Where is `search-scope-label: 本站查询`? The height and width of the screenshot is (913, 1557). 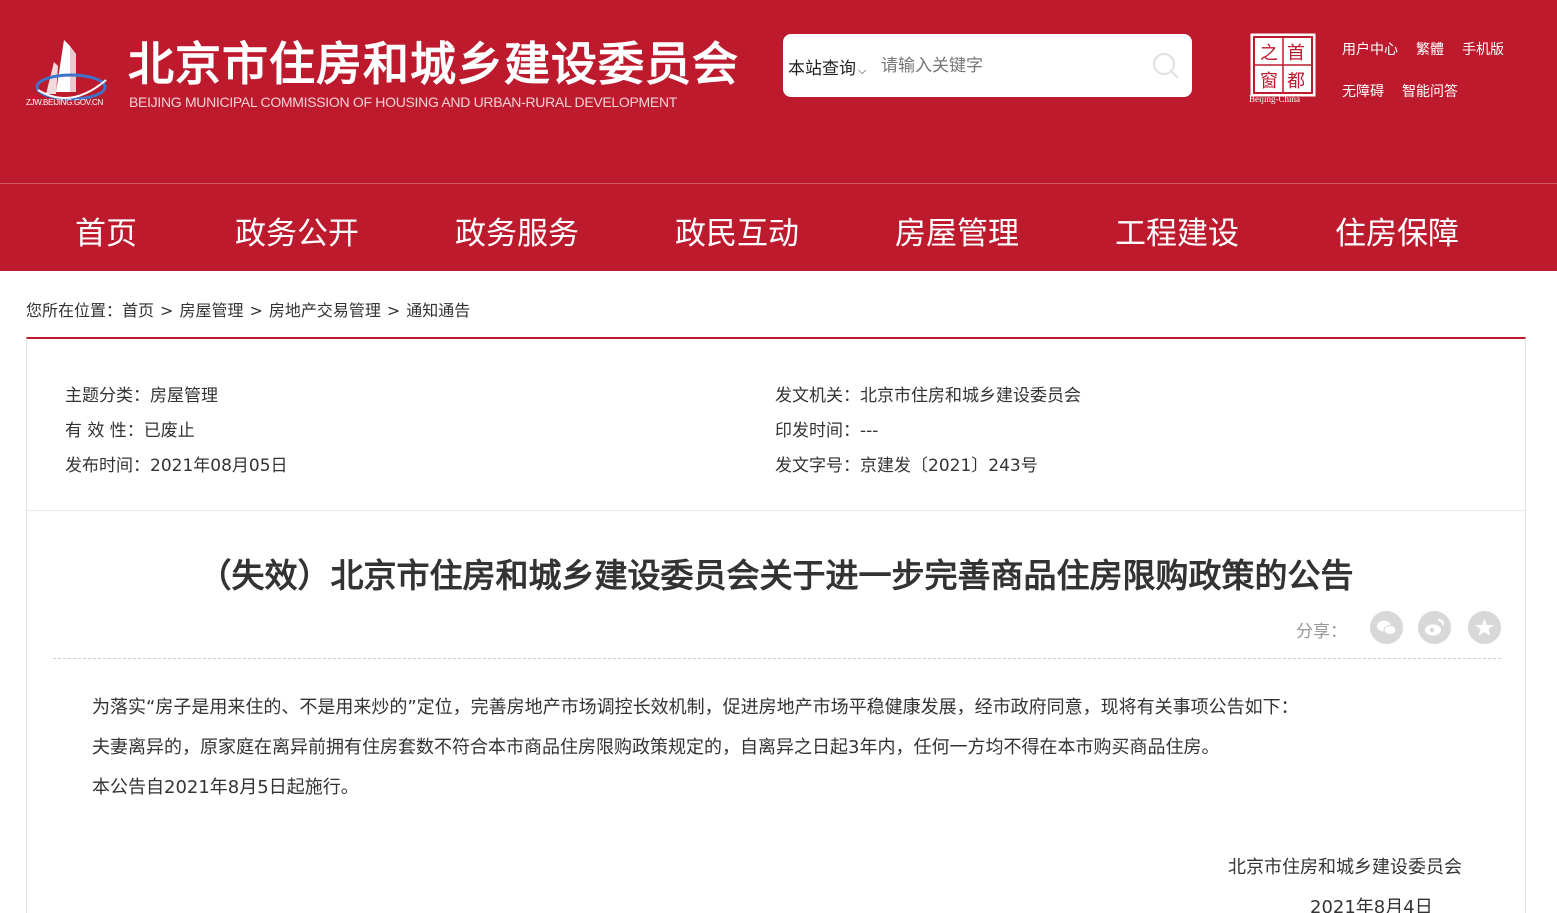
search-scope-label: 本站查询 is located at coordinates (822, 69).